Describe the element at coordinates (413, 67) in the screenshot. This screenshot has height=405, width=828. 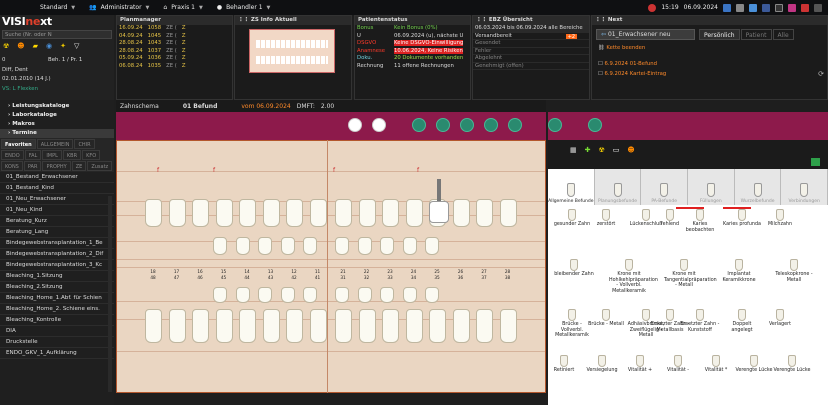
I see `status-row: Rechnung 11 offene Rechnungen` at that location.